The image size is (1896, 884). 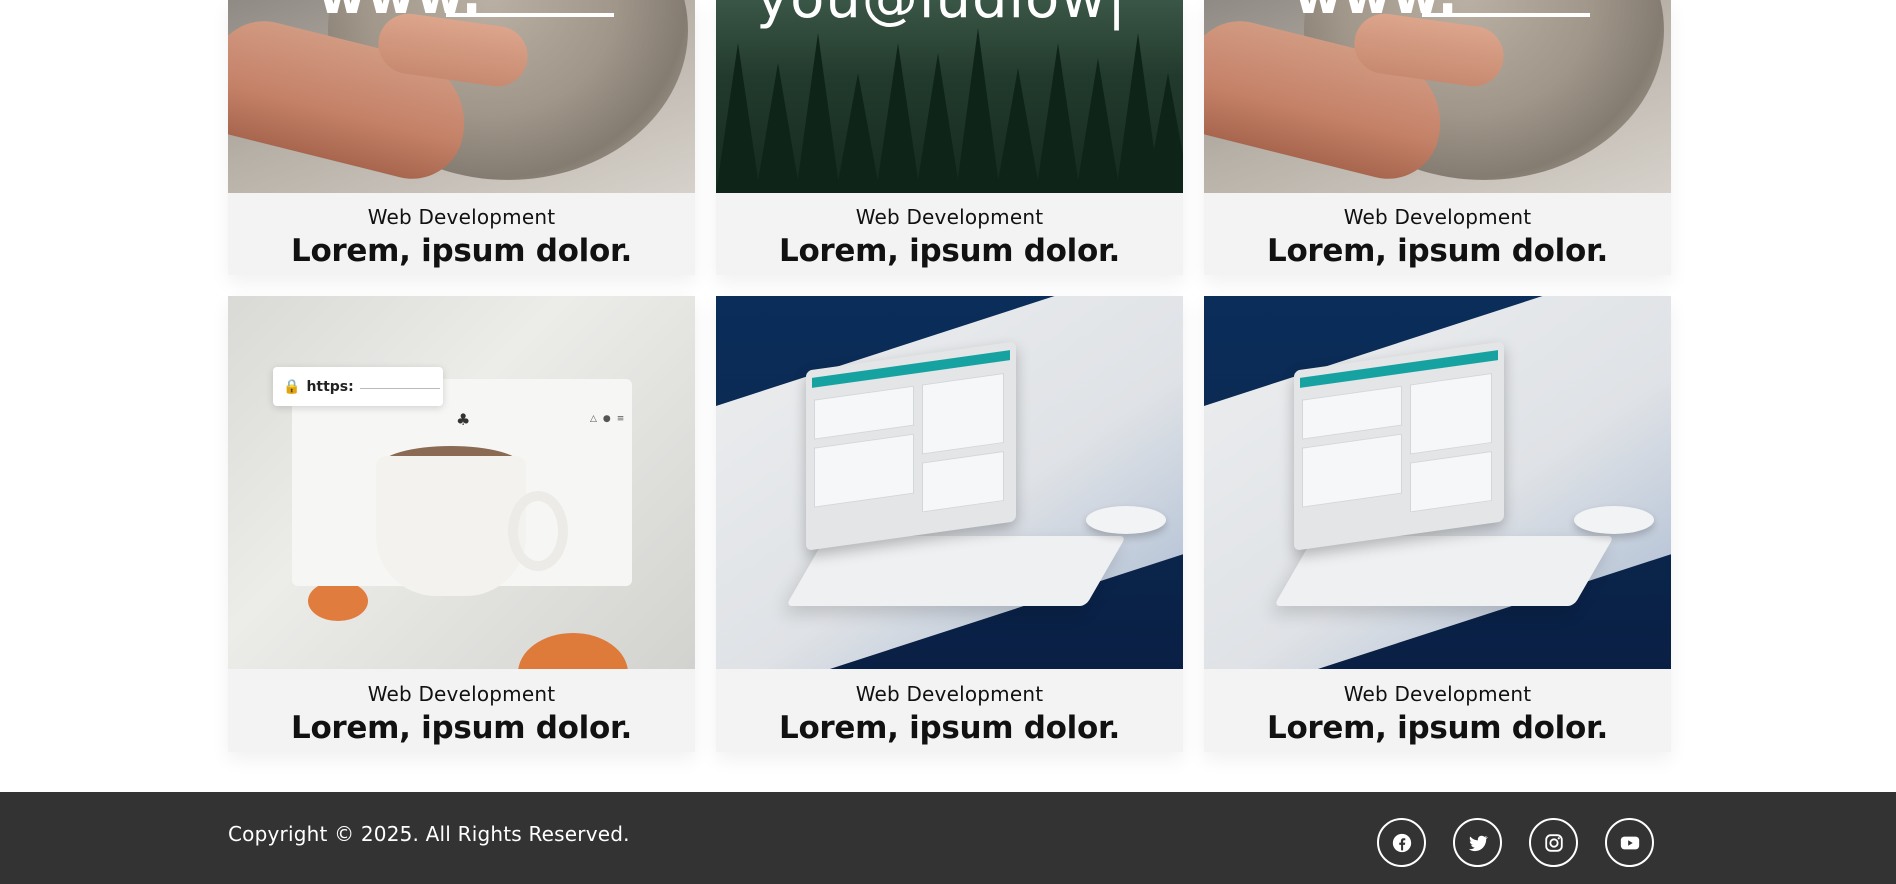 What do you see at coordinates (330, 386) in the screenshot?
I see `url-protocol: https:` at bounding box center [330, 386].